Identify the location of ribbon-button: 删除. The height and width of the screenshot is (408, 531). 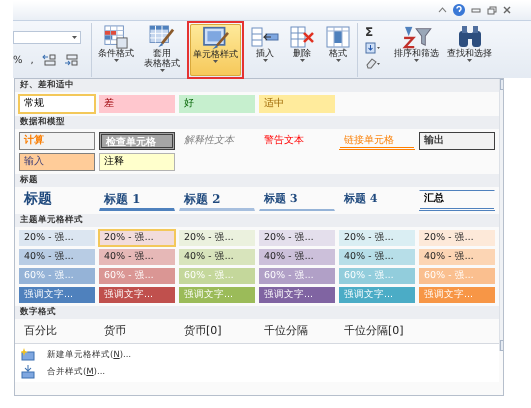
(302, 49).